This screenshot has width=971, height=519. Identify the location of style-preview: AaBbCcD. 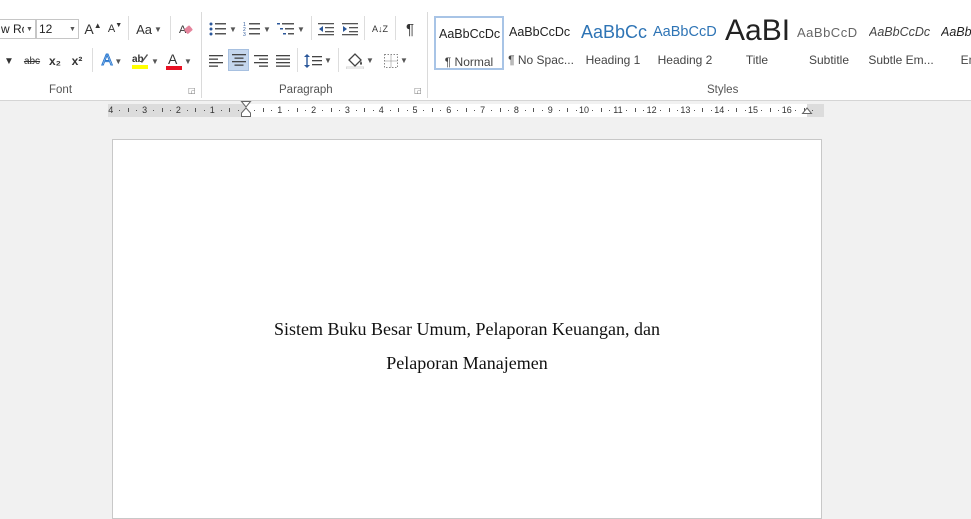
(827, 32).